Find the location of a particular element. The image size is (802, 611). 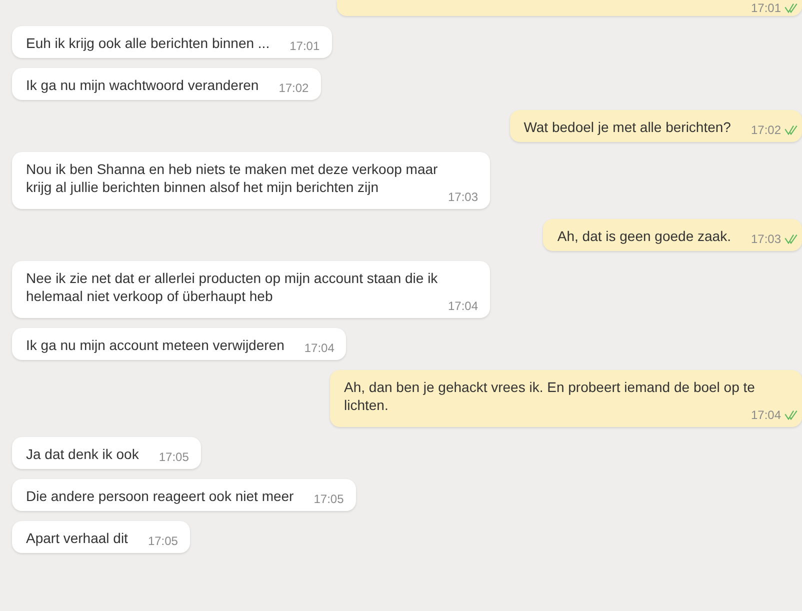

message-text: Nou ik ben Shanna en heb niets te maken met deze verkoop maar krijg al jullie berichten binnen alsof het mijn berichten zijn is located at coordinates (232, 178).